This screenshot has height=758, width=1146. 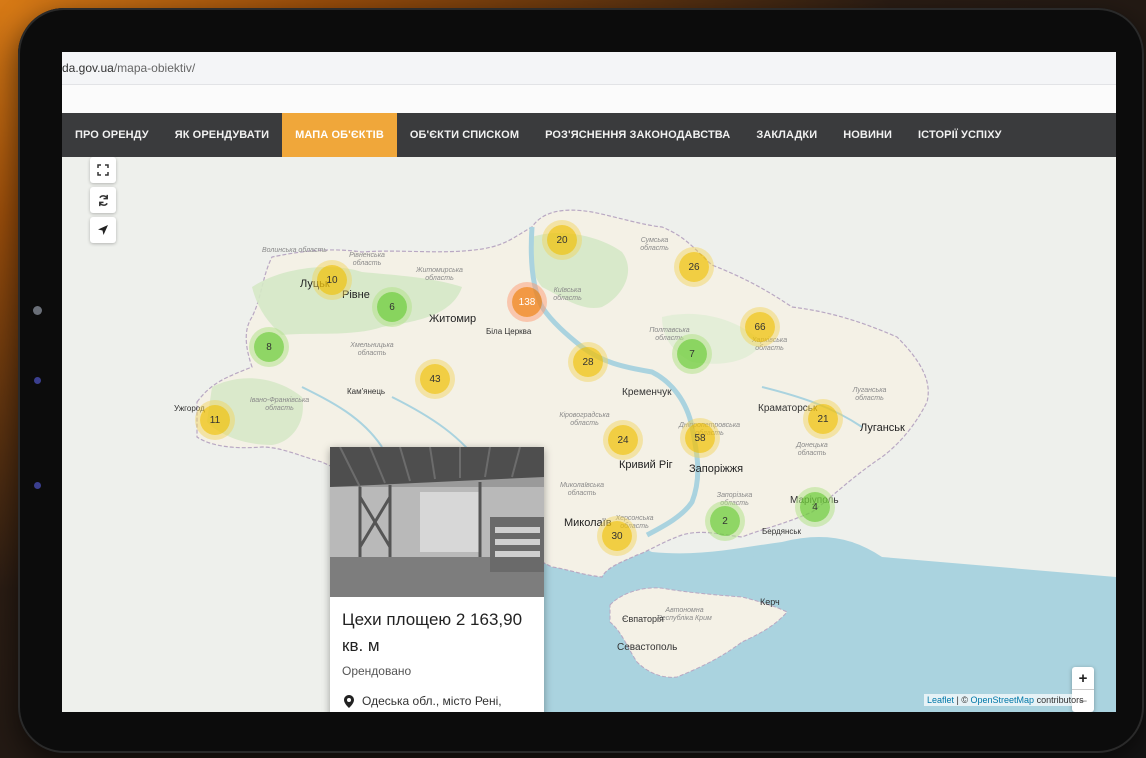 I want to click on region-label: Миколаївська область, so click(x=582, y=489).